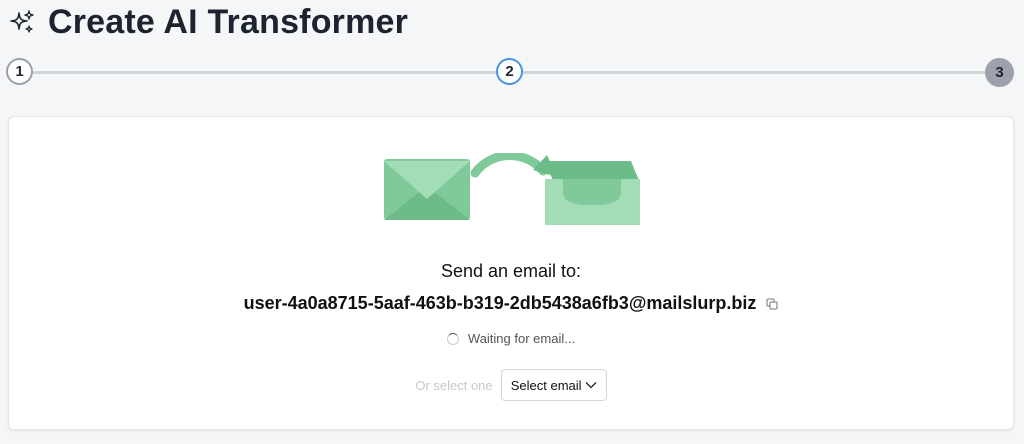 The width and height of the screenshot is (1024, 444). I want to click on page-title: Create AI Transformer, so click(228, 21).